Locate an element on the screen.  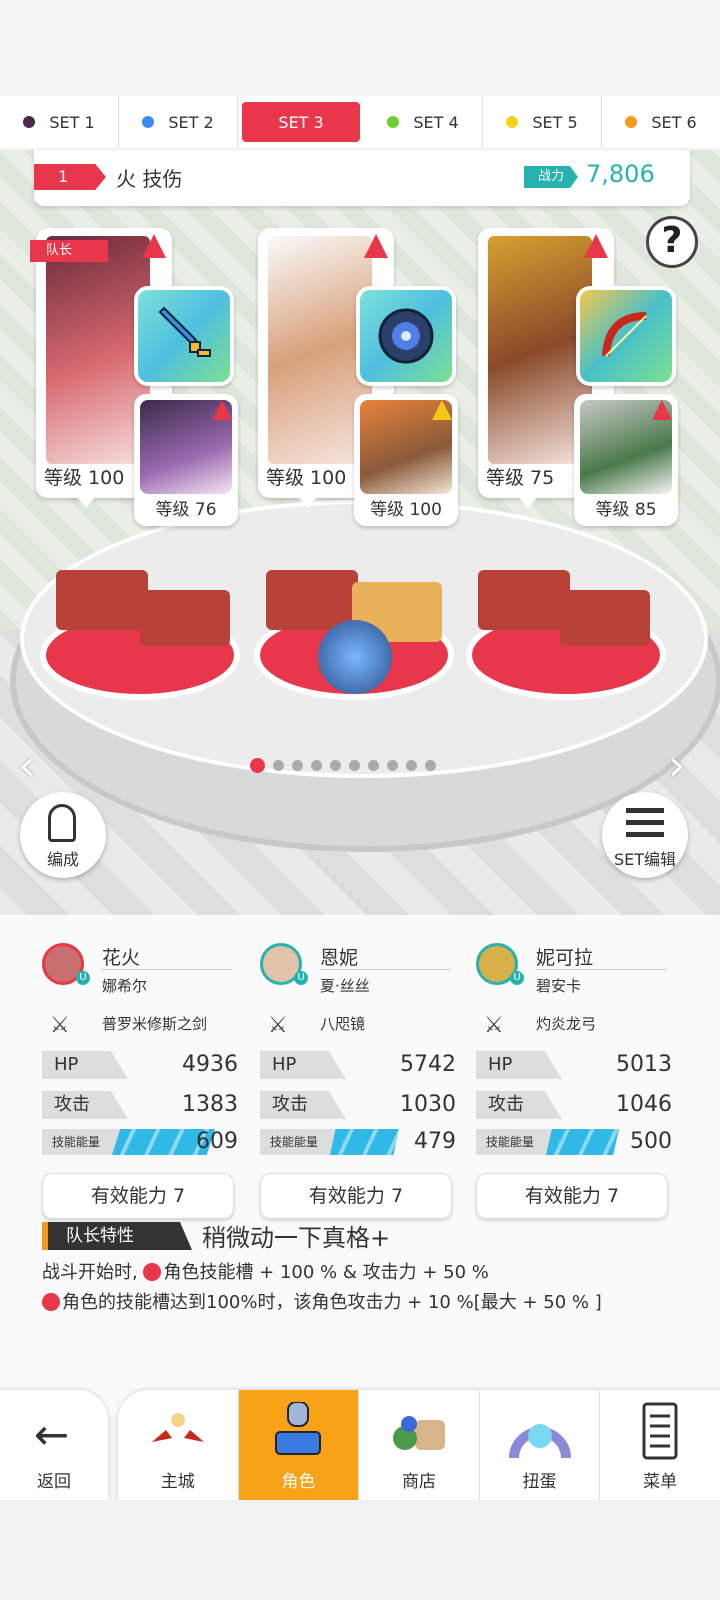
fire-element-icon is located at coordinates (51, 1302).